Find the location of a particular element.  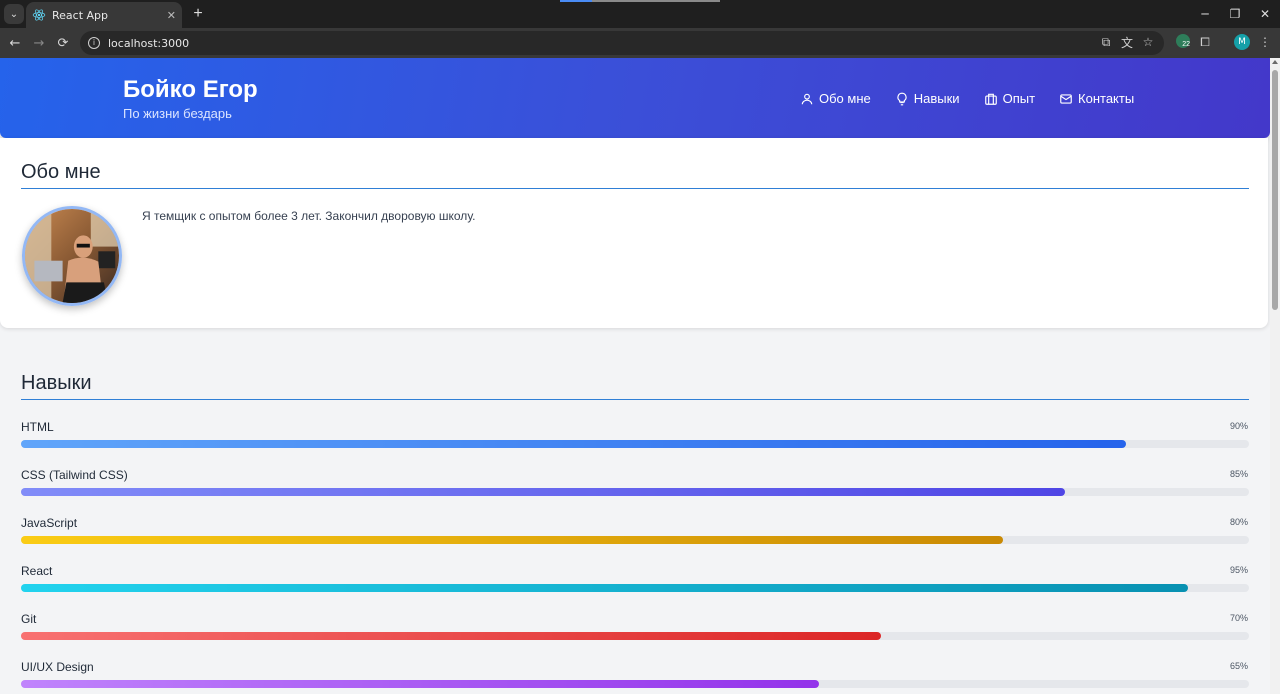

nav-item-contacts: Контакты is located at coordinates (1096, 98).